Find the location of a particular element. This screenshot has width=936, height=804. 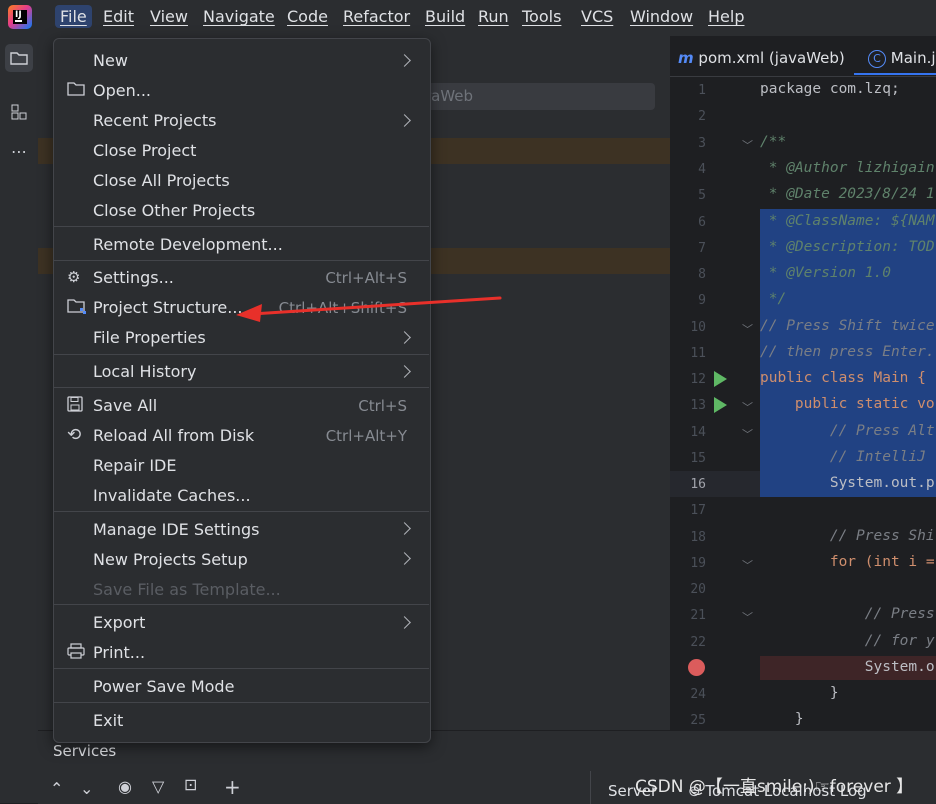

menu-item-new-projects-setup: New Projects Setup is located at coordinates (170, 559).